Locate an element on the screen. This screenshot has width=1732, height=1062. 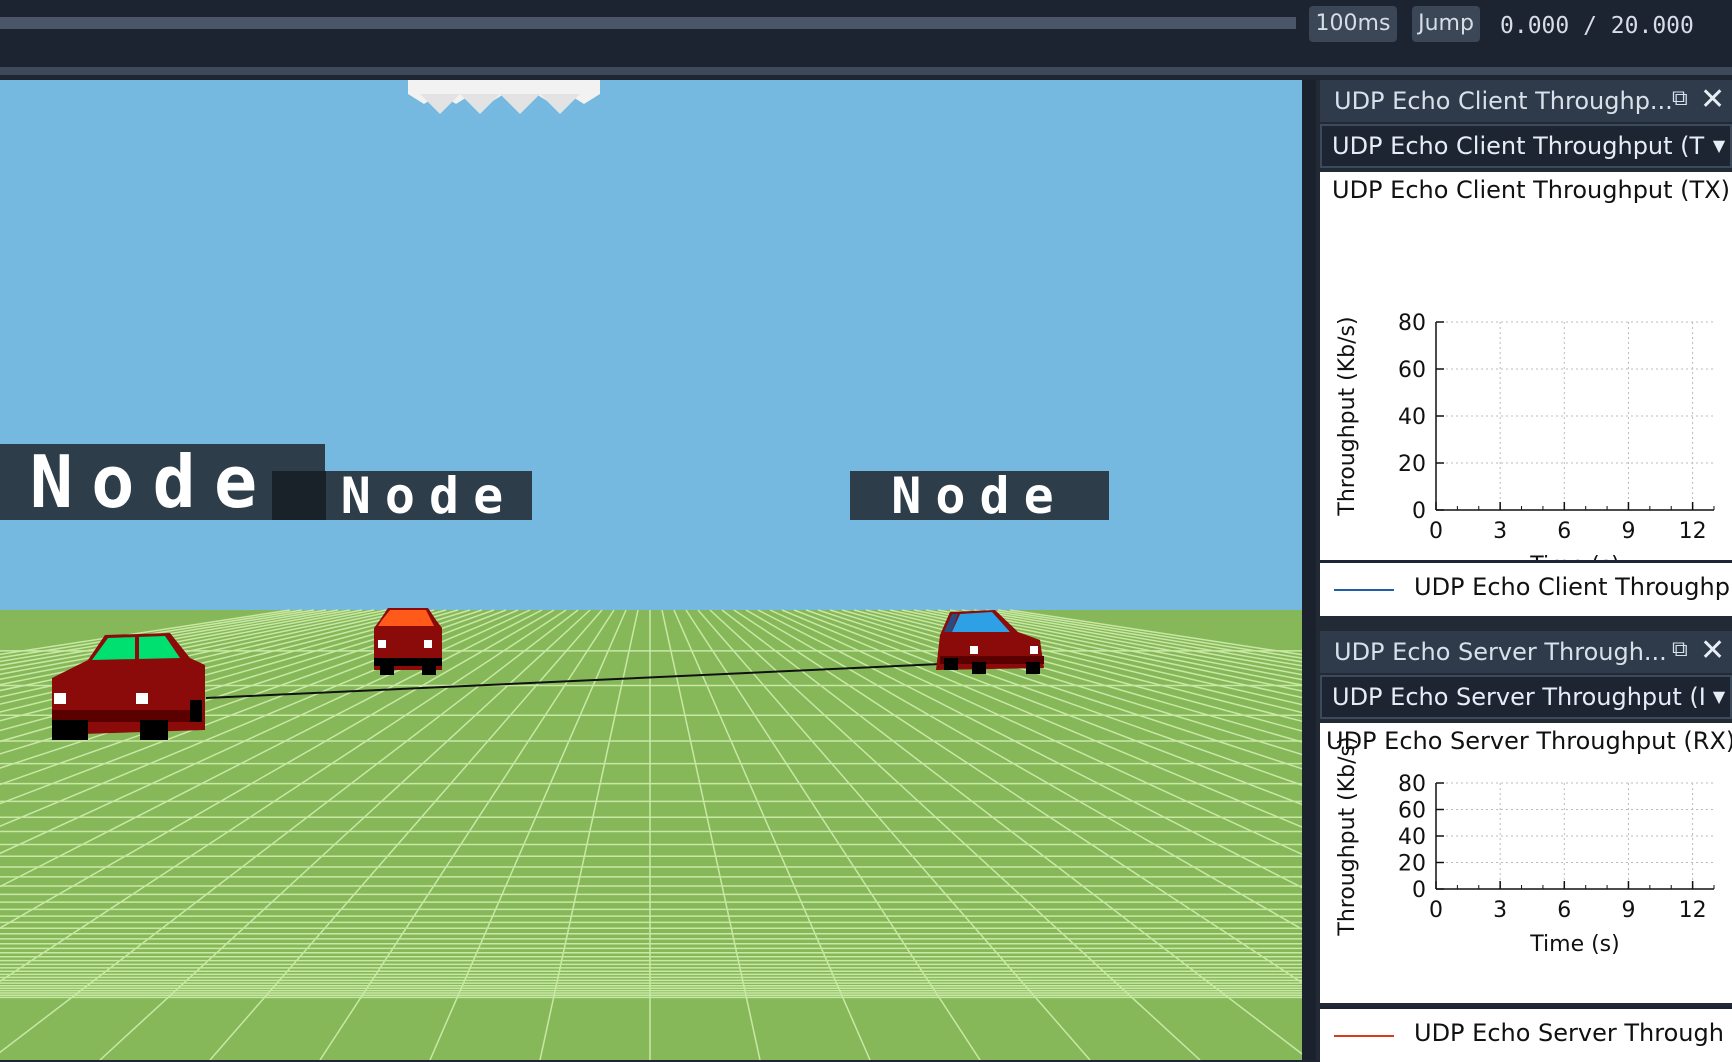
x-axis-label: Time (s) is located at coordinates (1574, 944).